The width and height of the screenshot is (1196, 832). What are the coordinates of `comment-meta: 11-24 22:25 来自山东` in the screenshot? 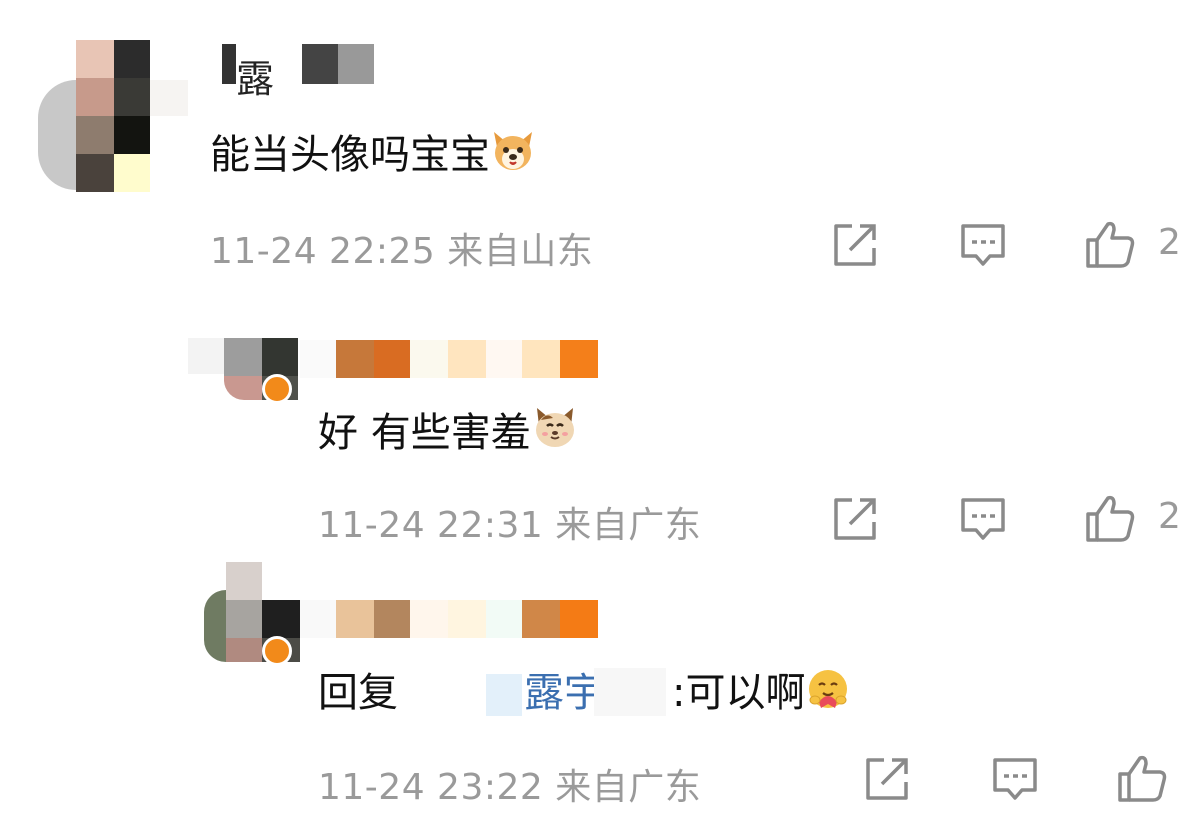 It's located at (402, 251).